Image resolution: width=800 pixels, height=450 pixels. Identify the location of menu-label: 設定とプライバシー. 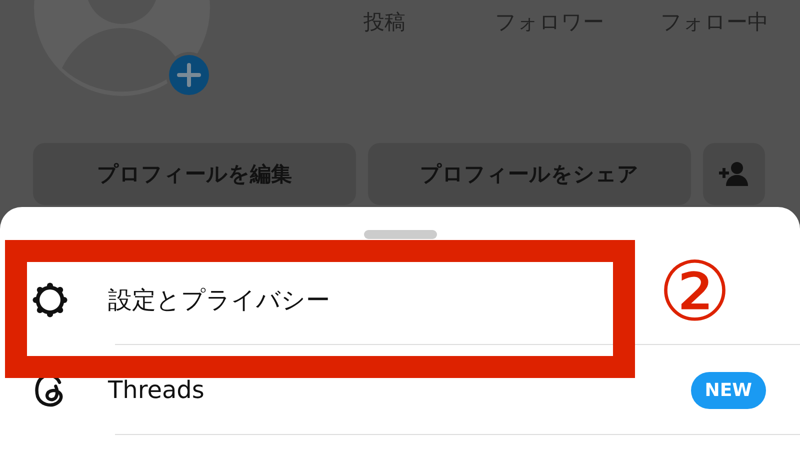
(219, 300).